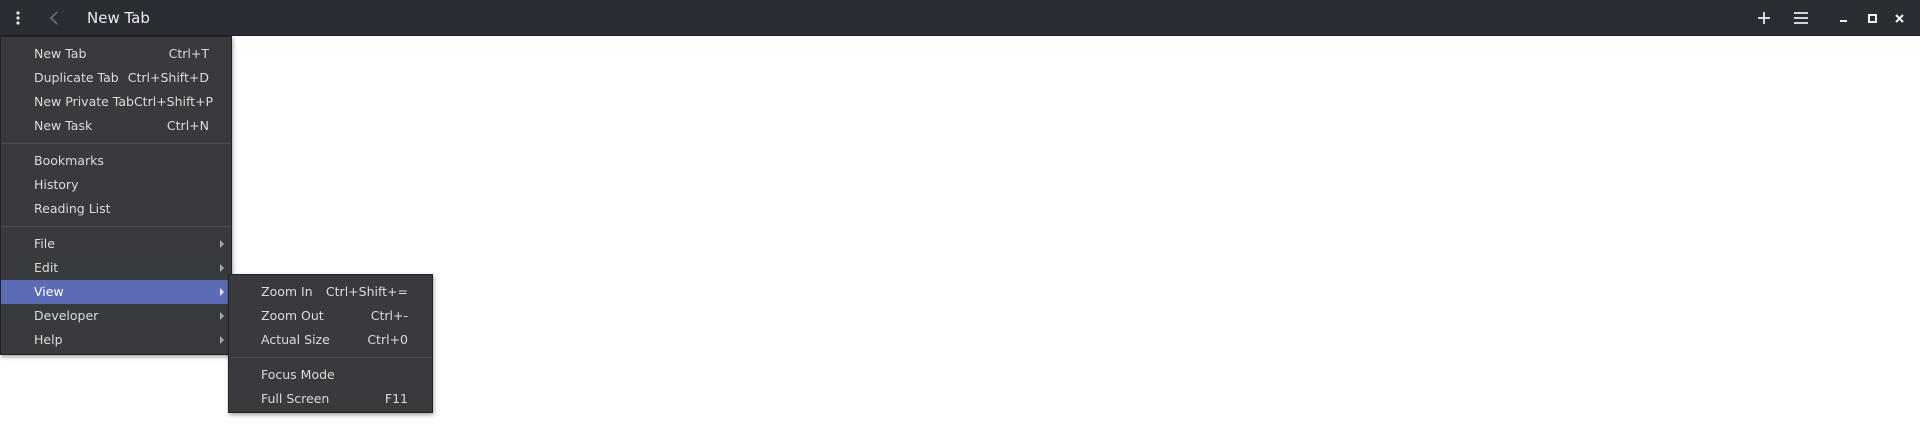 The width and height of the screenshot is (1920, 432). What do you see at coordinates (116, 268) in the screenshot?
I see `menu-item-edit: Edit` at bounding box center [116, 268].